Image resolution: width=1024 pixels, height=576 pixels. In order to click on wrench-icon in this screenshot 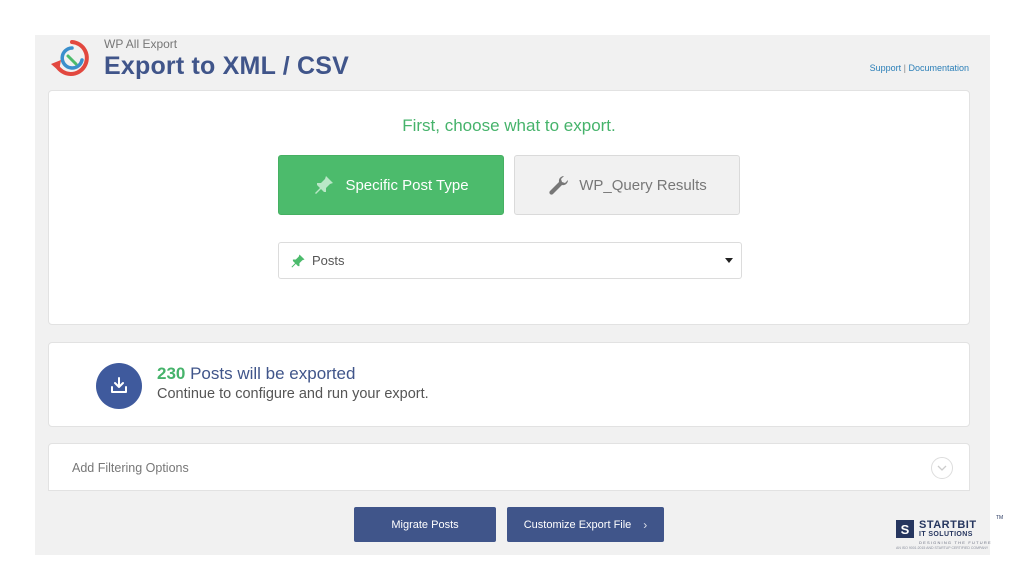, I will do `click(559, 185)`.